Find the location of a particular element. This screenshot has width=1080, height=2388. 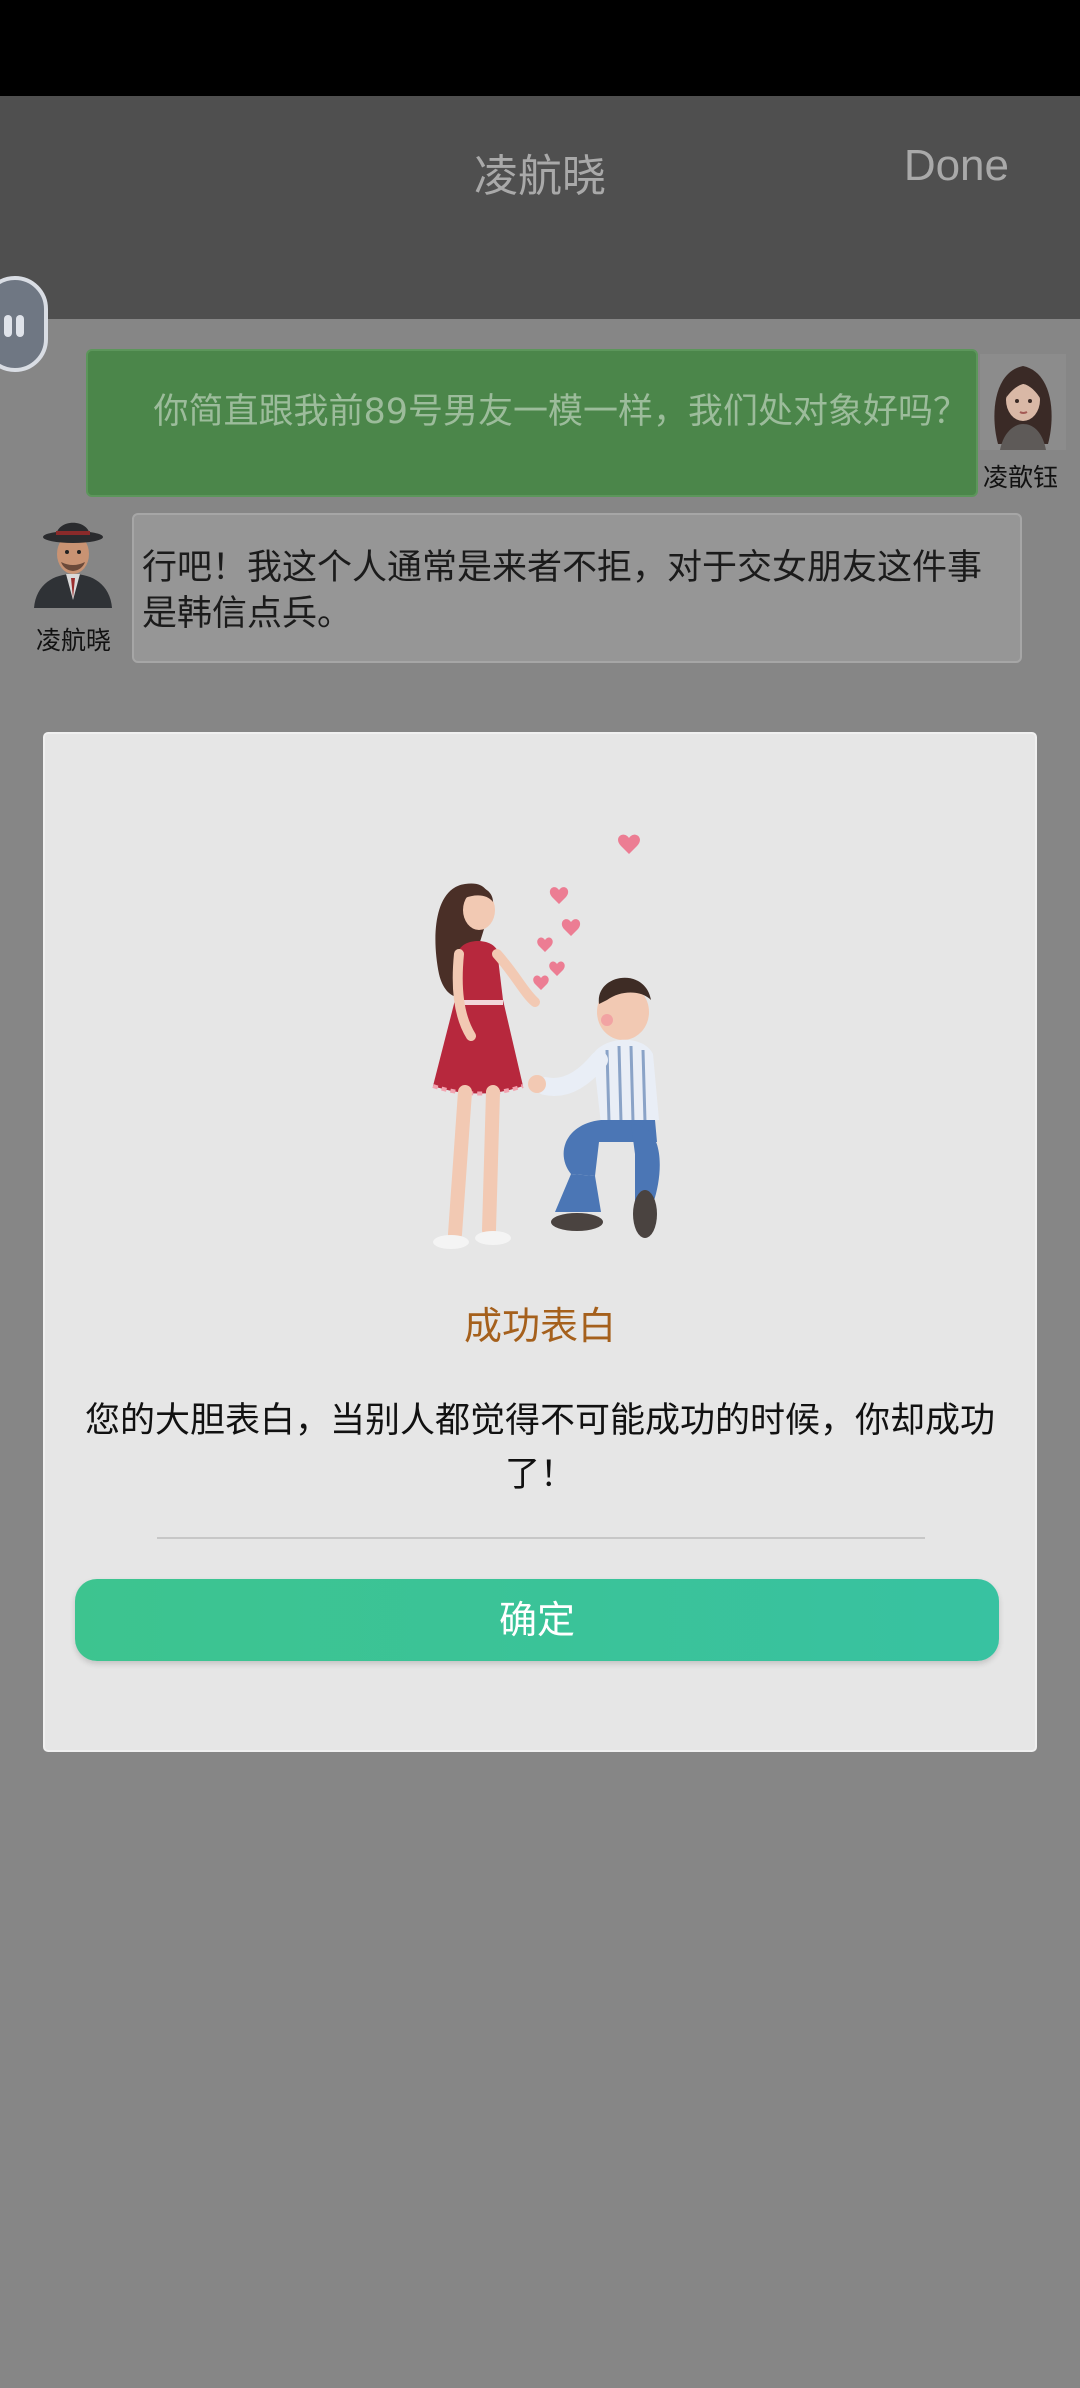

chat-message-outgoing: 你简直跟我前89号男友一模一样，我们处对象好吗？ is located at coordinates (532, 423).